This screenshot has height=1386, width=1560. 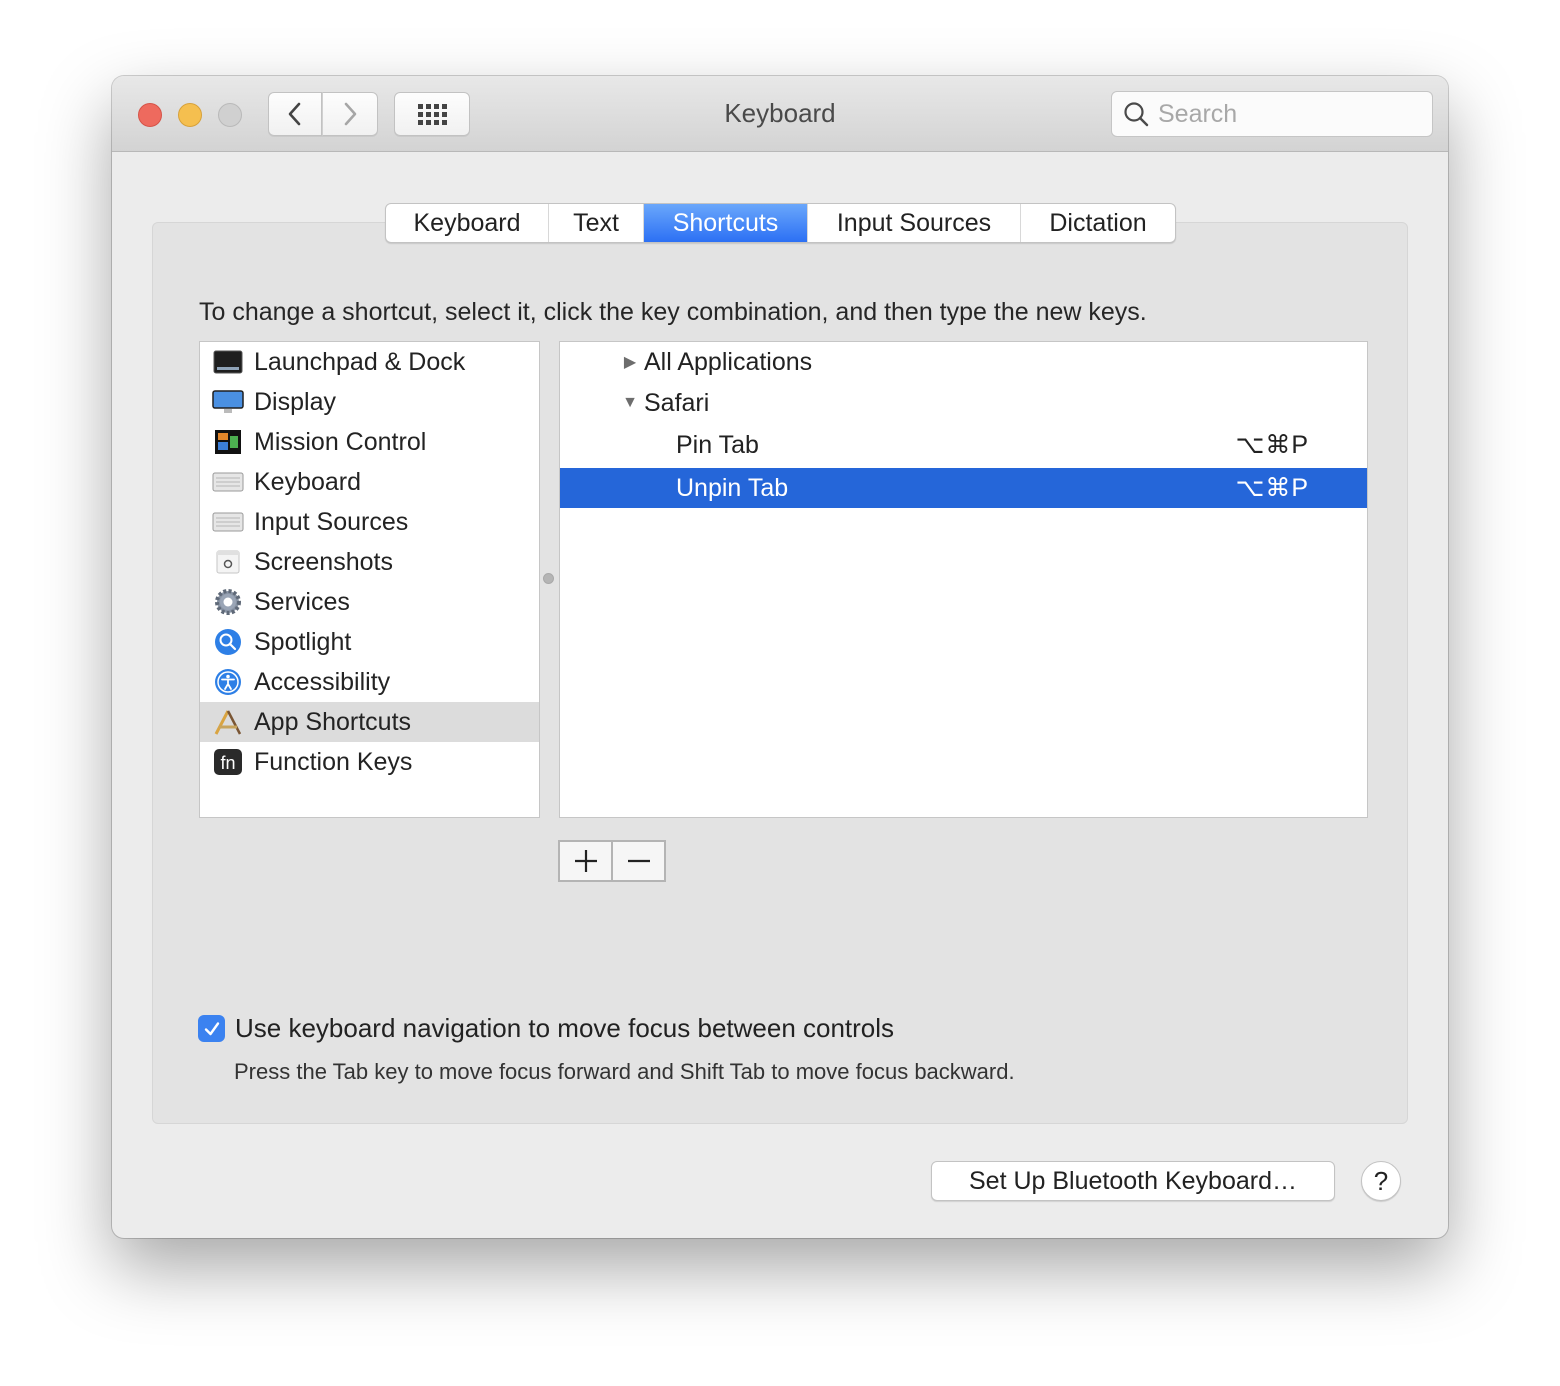 I want to click on launchpad-dock-icon, so click(x=228, y=362).